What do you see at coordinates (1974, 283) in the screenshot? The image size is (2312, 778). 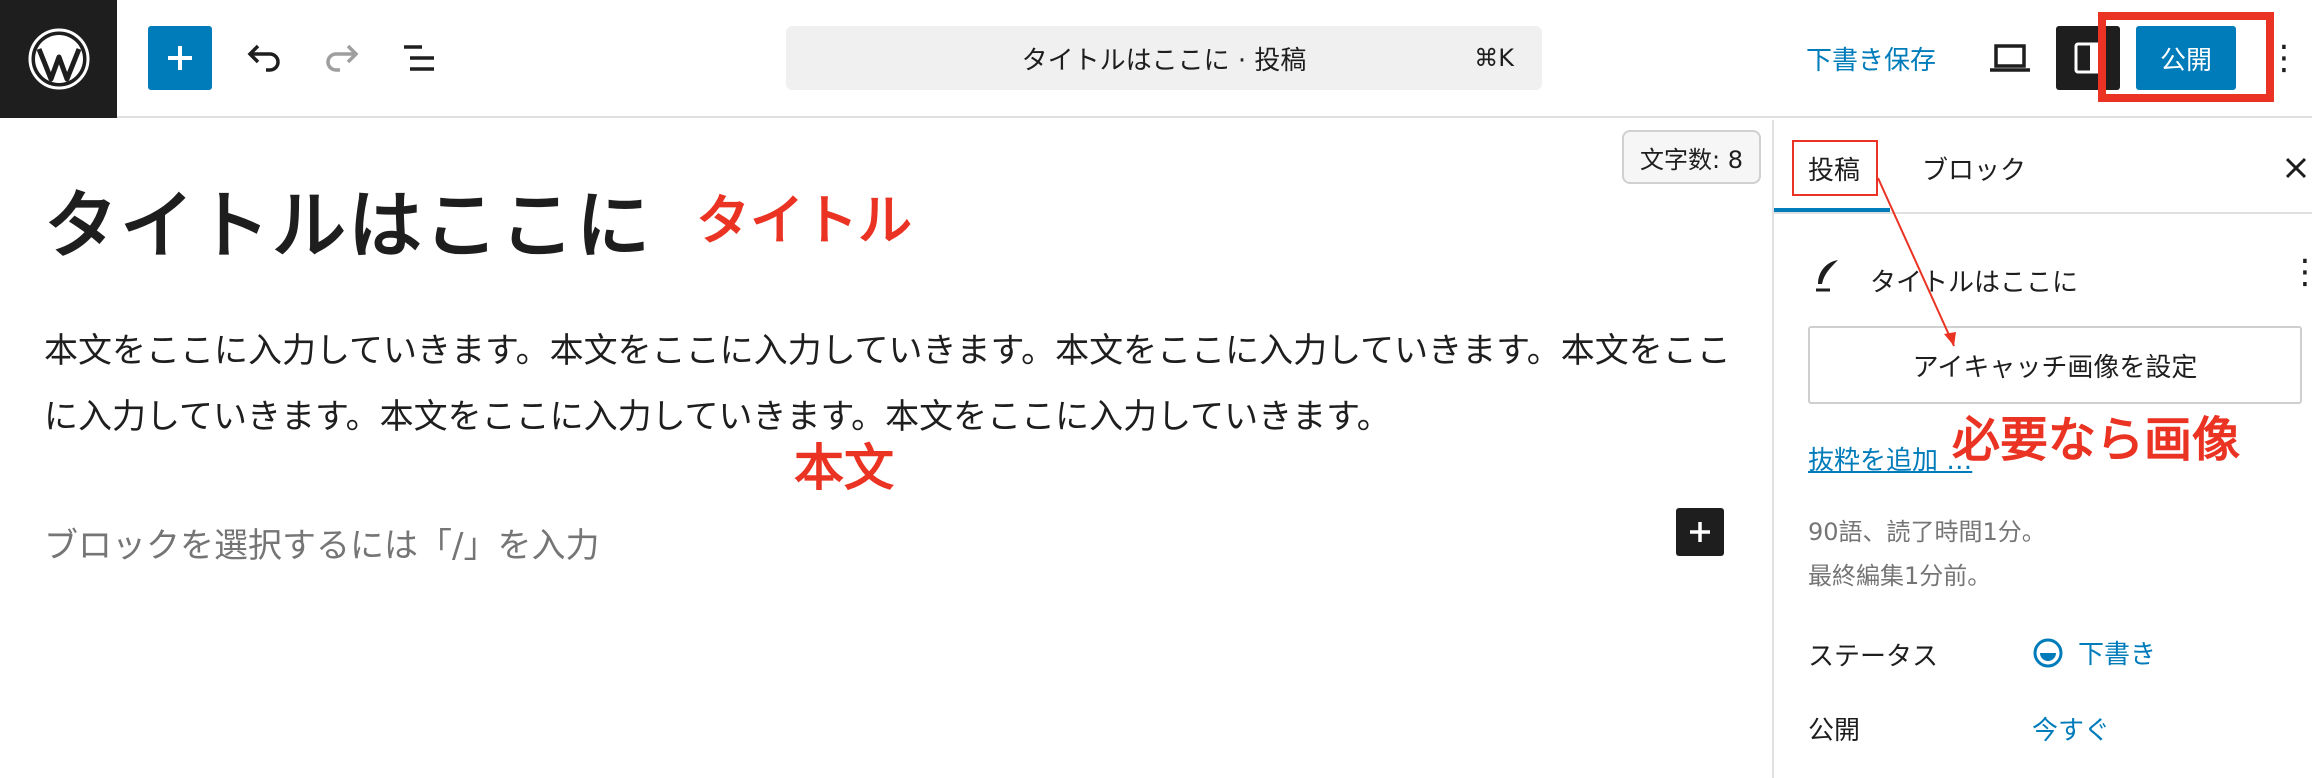 I see `summary-title: タイトルはここに` at bounding box center [1974, 283].